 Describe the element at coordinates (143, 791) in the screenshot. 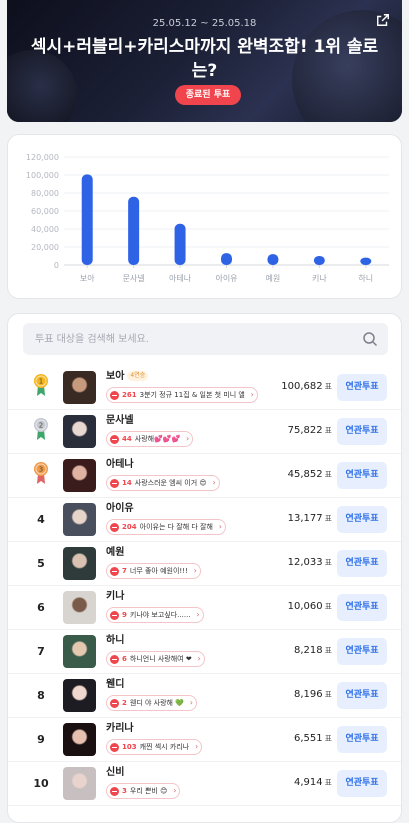

I see `comment-chip: 3 우리 쁜비 😊 ›` at that location.